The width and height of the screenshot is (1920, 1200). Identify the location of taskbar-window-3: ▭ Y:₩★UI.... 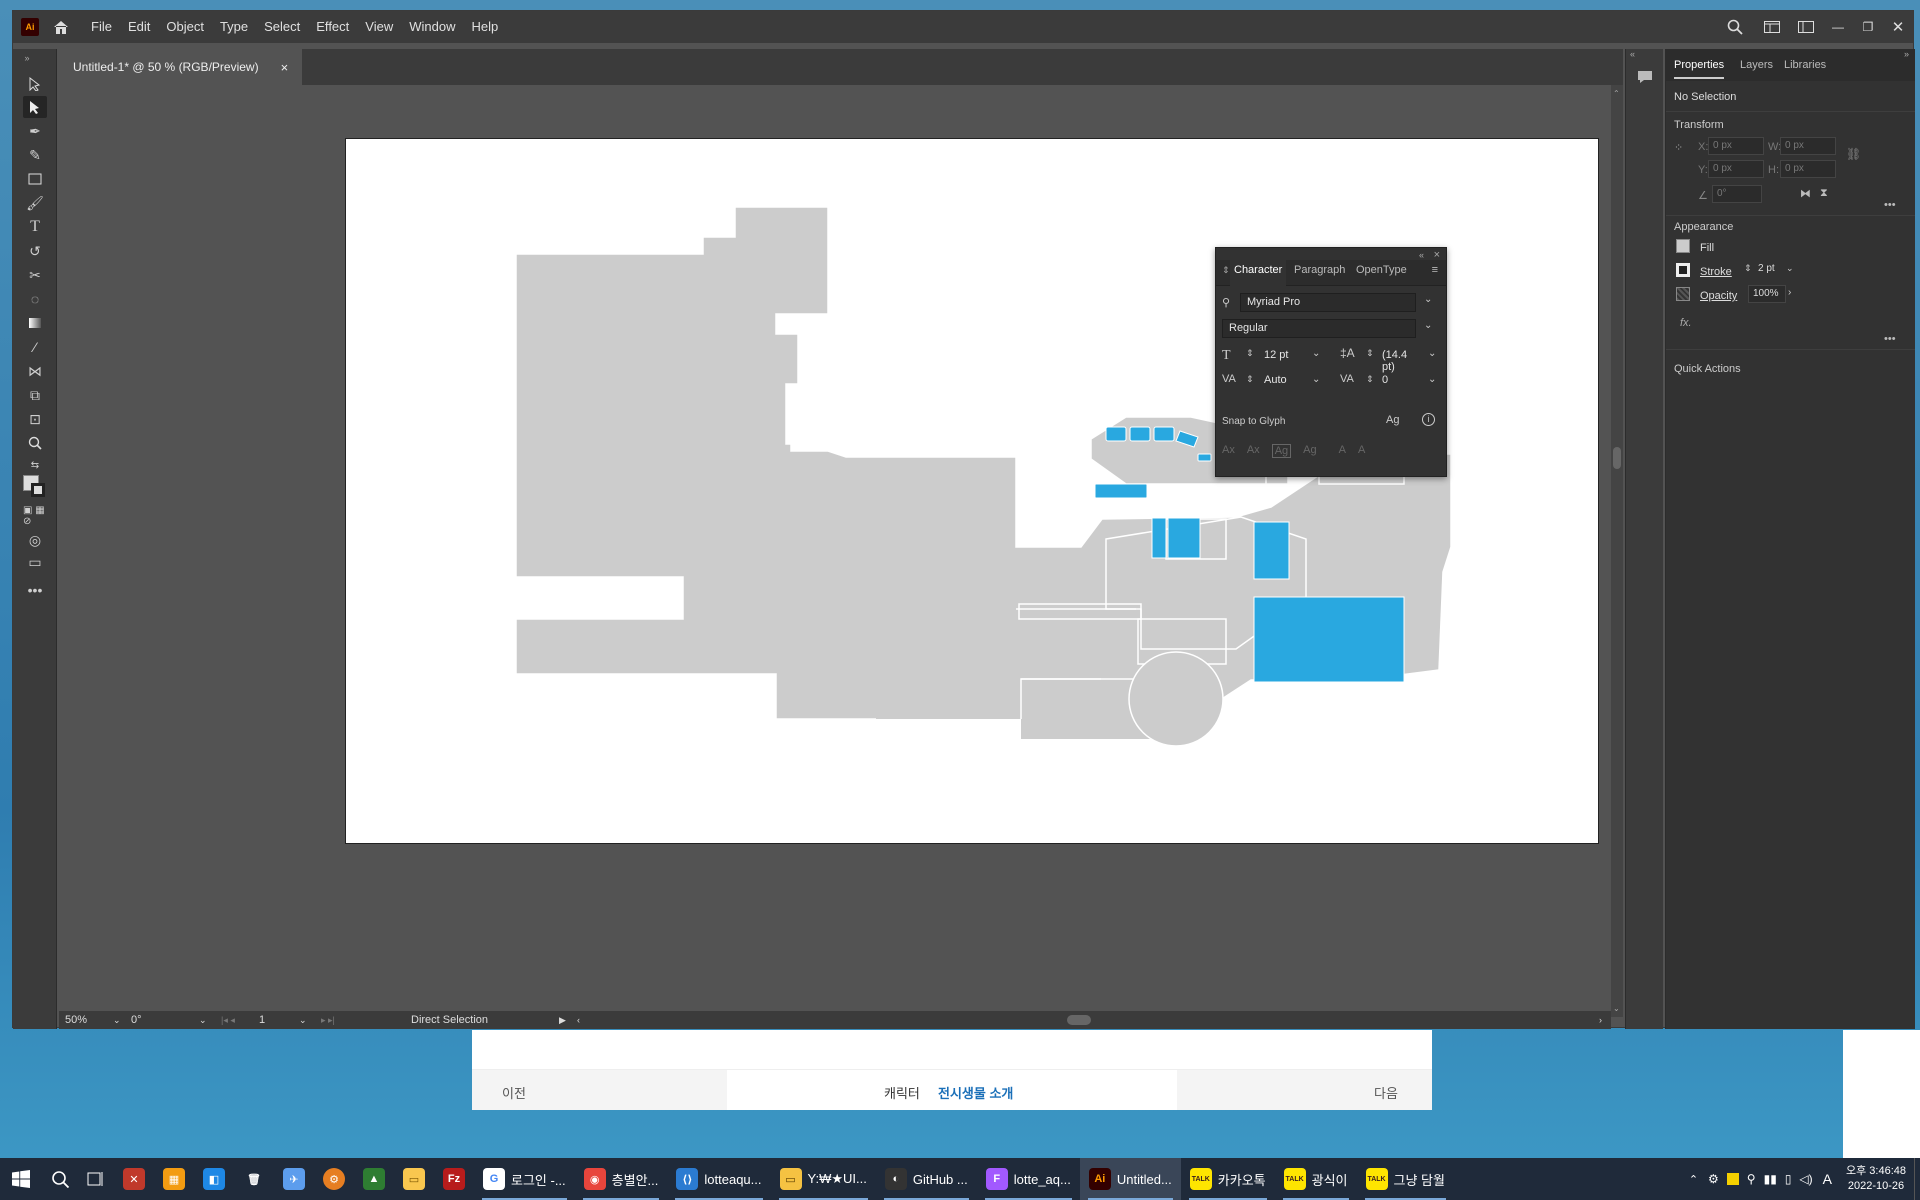
(823, 1179).